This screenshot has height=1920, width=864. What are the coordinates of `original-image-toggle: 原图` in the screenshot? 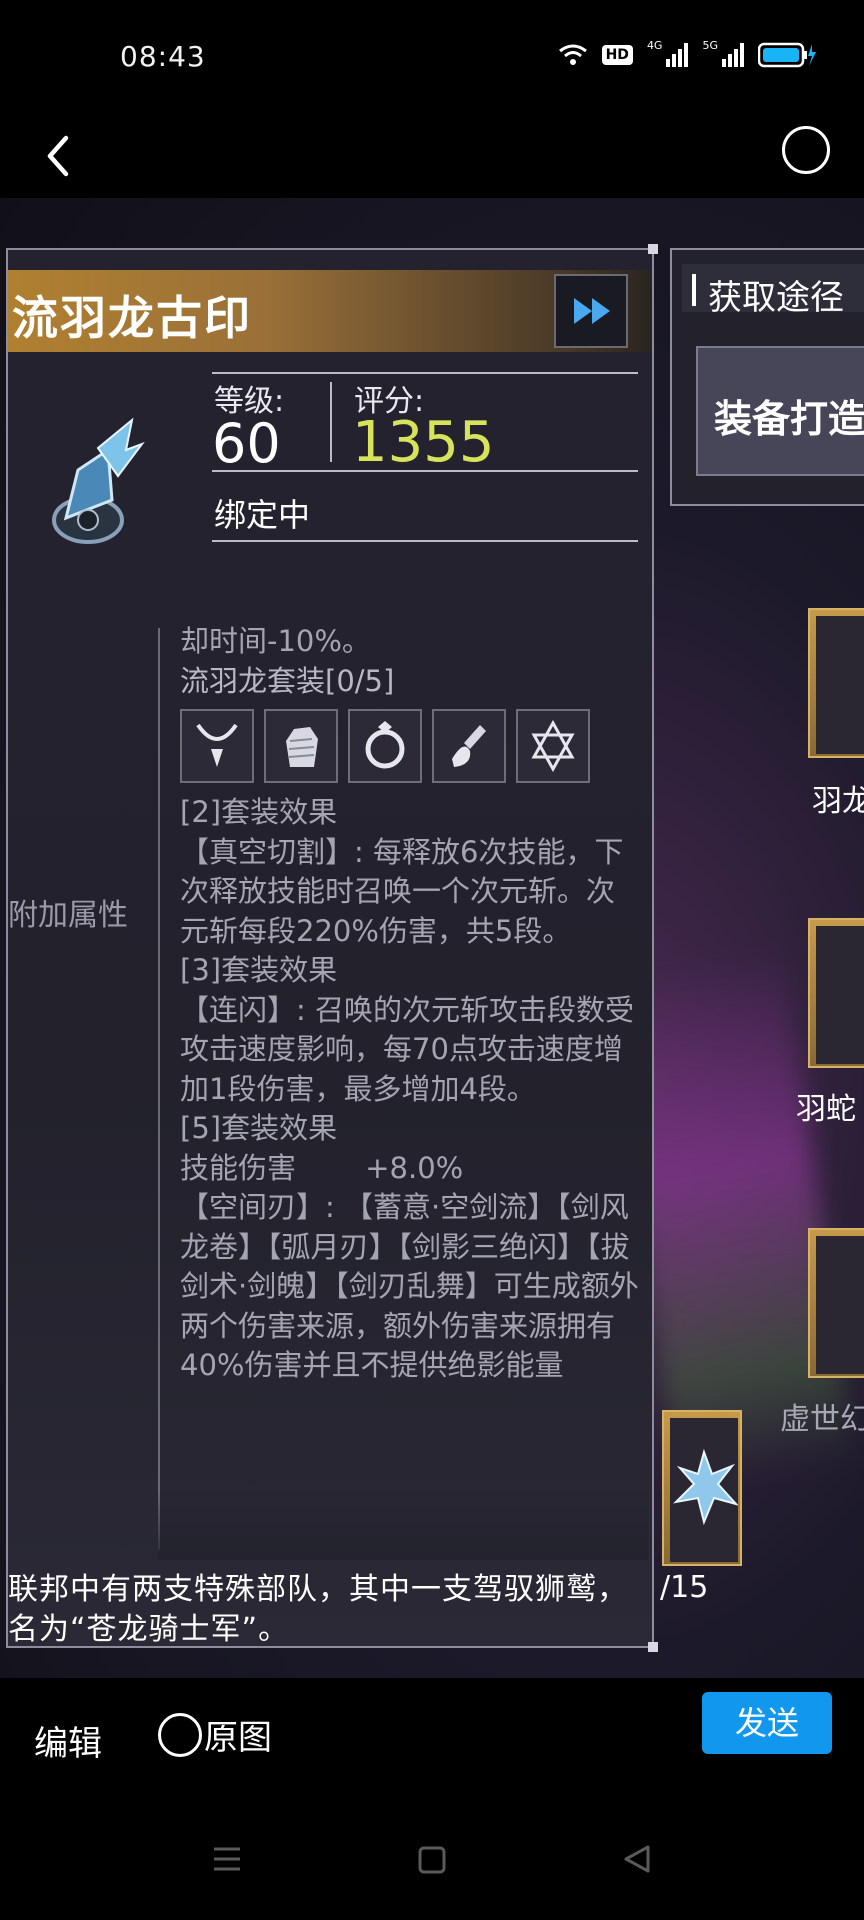 It's located at (215, 1734).